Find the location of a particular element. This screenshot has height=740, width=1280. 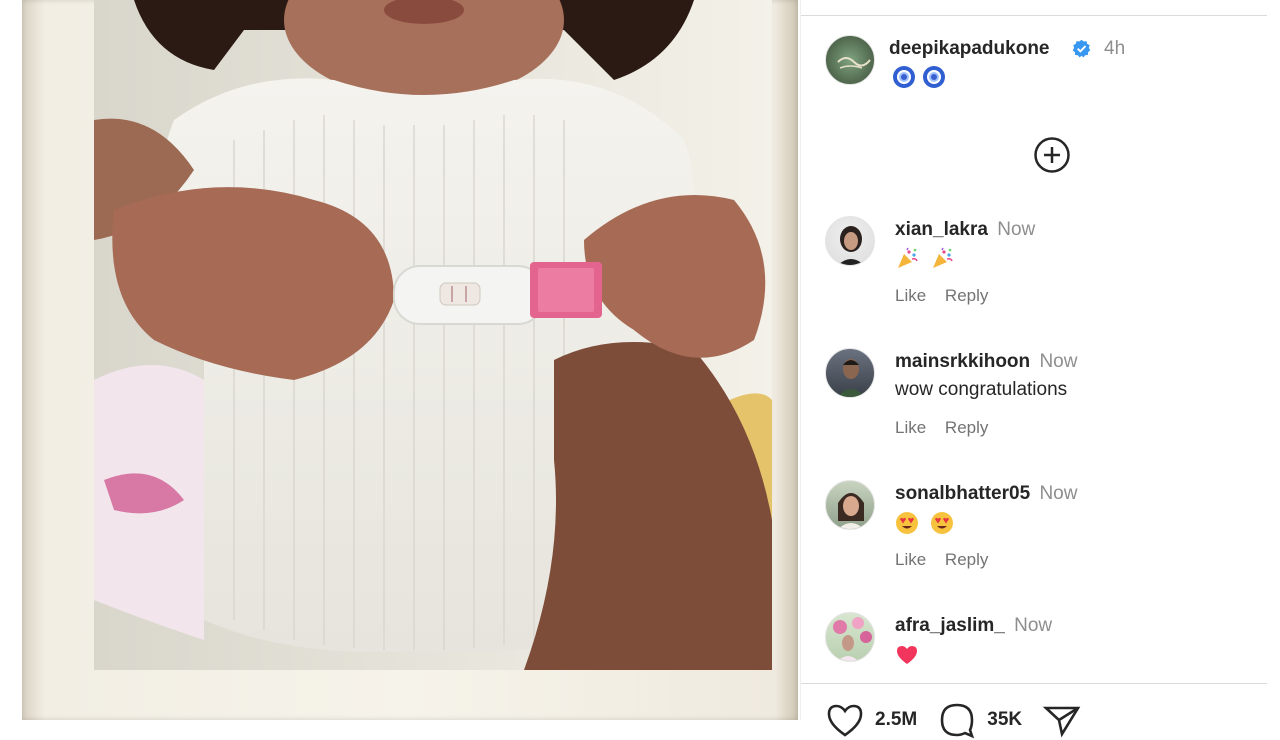

header-divider is located at coordinates (1034, 15).